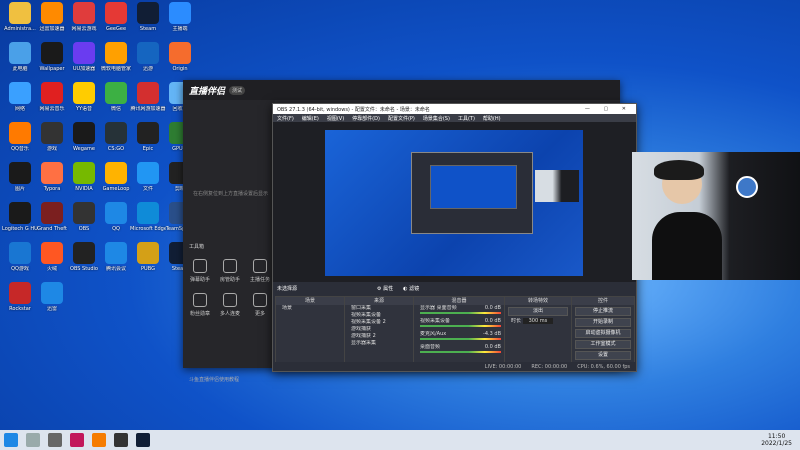 This screenshot has width=800, height=450. Describe the element at coordinates (52, 177) in the screenshot. I see `desktop-icon: Typora` at that location.